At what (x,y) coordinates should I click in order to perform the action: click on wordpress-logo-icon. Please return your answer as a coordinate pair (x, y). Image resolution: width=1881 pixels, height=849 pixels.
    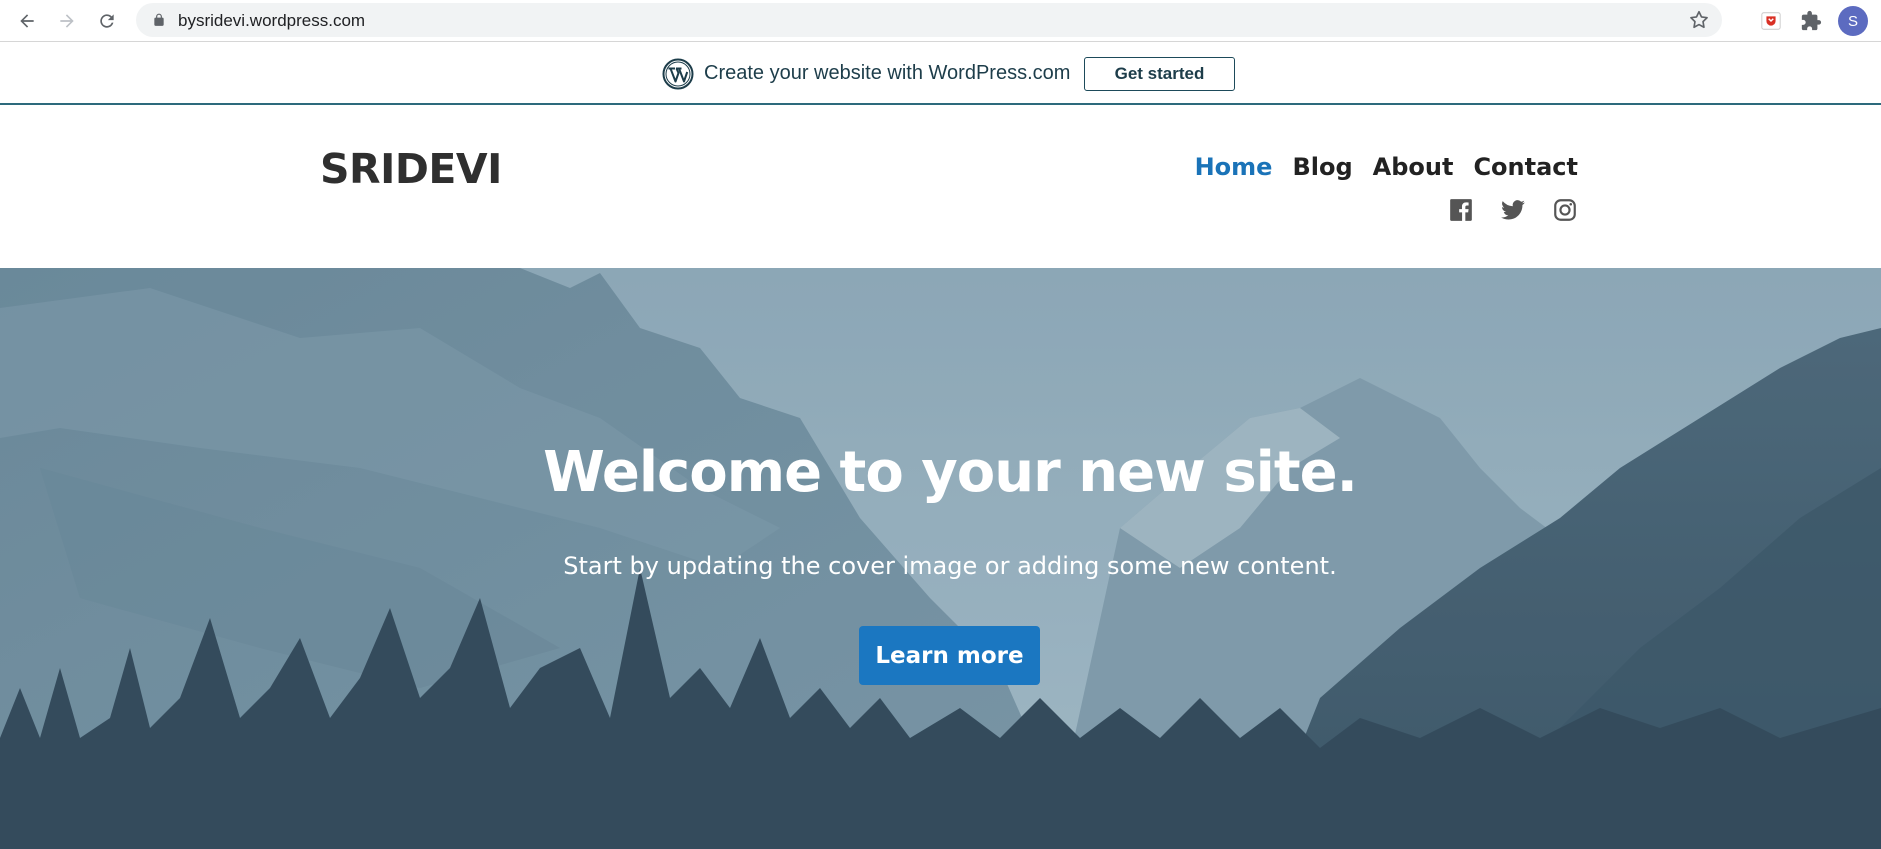
    Looking at the image, I should click on (678, 74).